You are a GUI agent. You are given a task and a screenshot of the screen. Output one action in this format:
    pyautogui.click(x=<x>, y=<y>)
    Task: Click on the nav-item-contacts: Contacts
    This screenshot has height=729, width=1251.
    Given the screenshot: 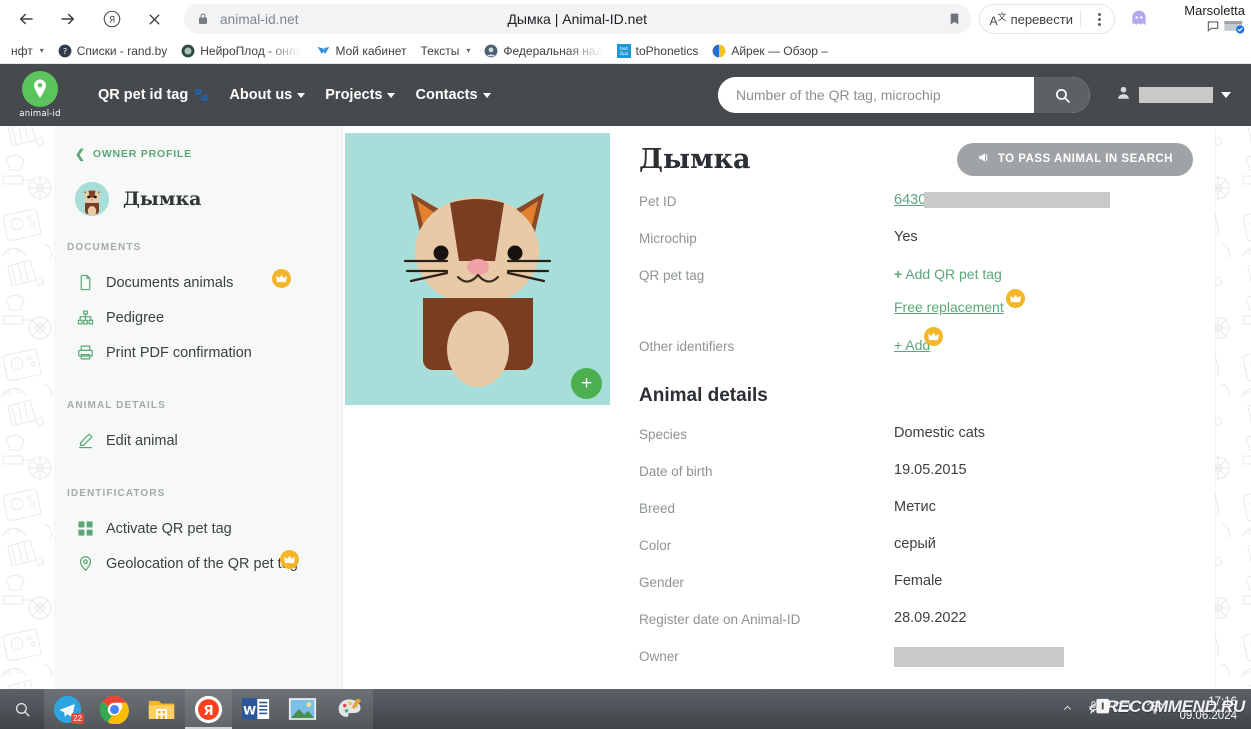 What is the action you would take?
    pyautogui.click(x=453, y=95)
    